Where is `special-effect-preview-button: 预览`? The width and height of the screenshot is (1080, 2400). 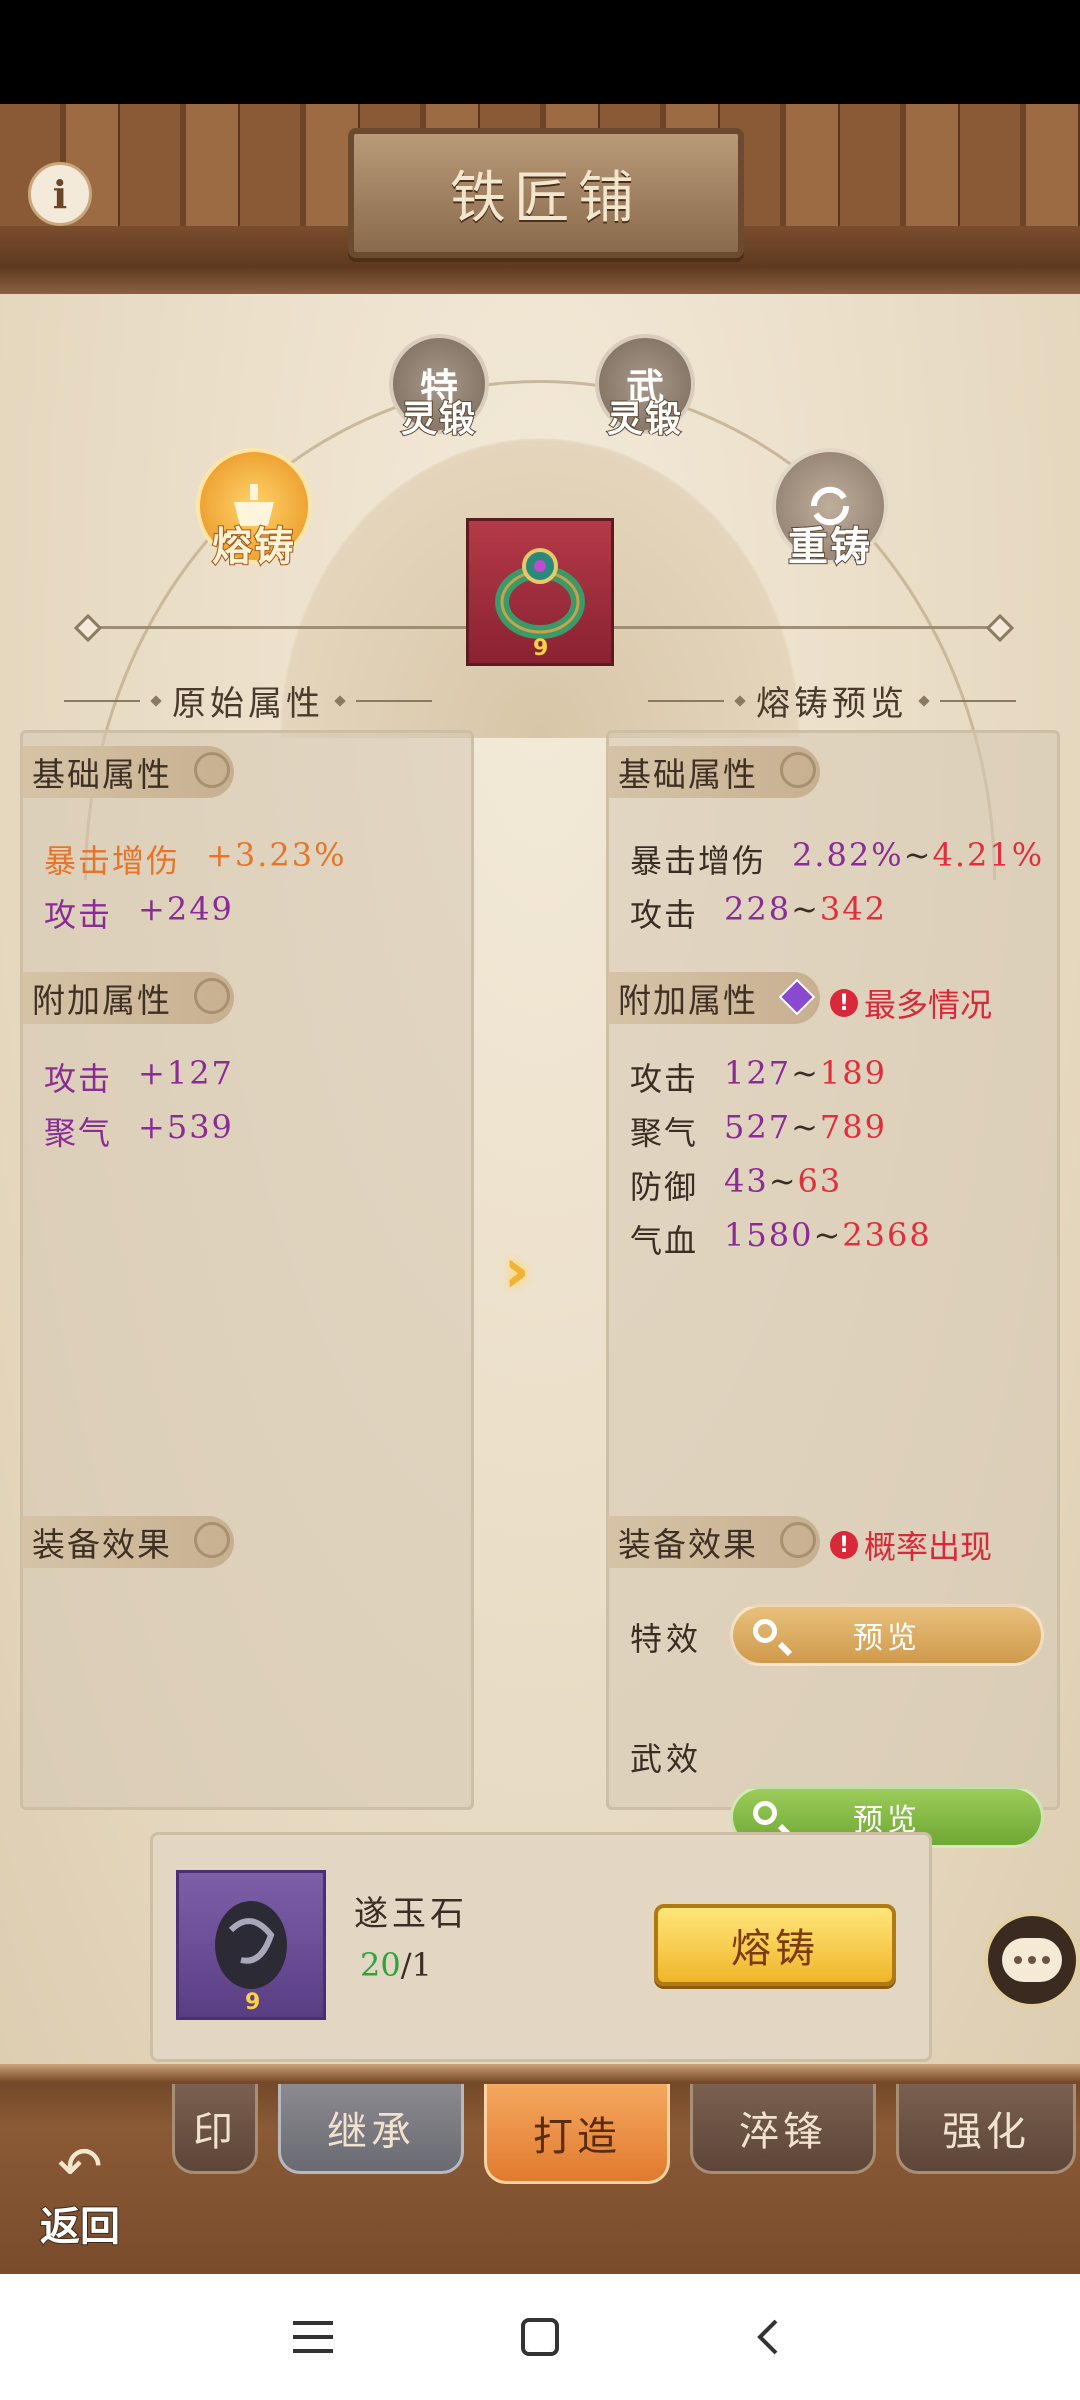 special-effect-preview-button: 预览 is located at coordinates (887, 1635).